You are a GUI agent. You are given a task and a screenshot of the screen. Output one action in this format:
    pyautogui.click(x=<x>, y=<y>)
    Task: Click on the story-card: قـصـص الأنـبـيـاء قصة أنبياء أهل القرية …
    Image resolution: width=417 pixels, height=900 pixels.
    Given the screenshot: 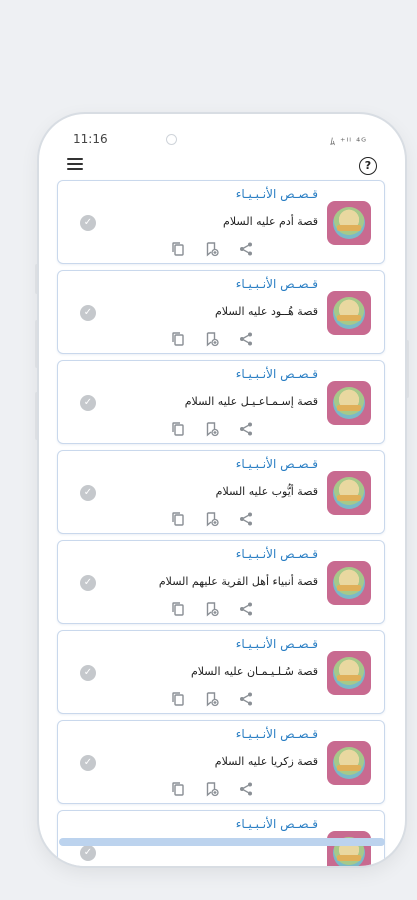 What is the action you would take?
    pyautogui.click(x=221, y=582)
    